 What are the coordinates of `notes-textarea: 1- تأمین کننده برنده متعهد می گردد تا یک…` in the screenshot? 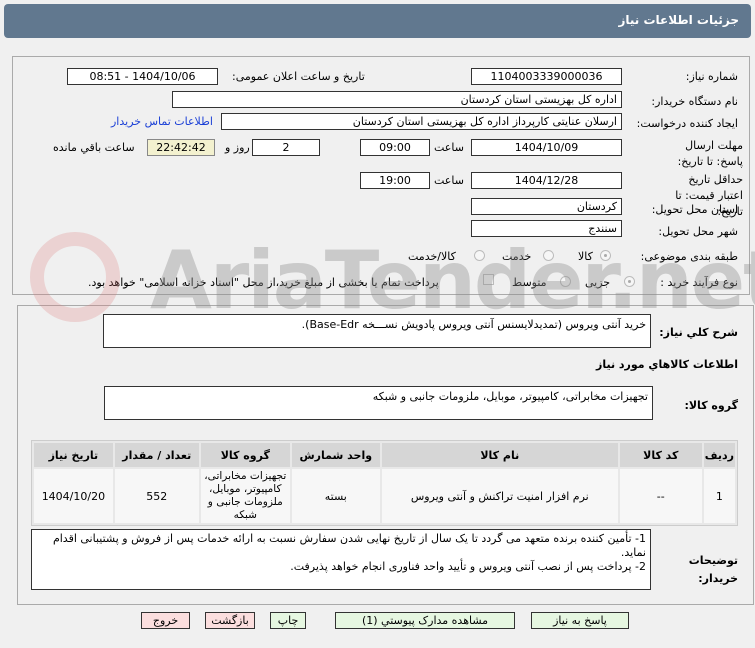 It's located at (341, 559).